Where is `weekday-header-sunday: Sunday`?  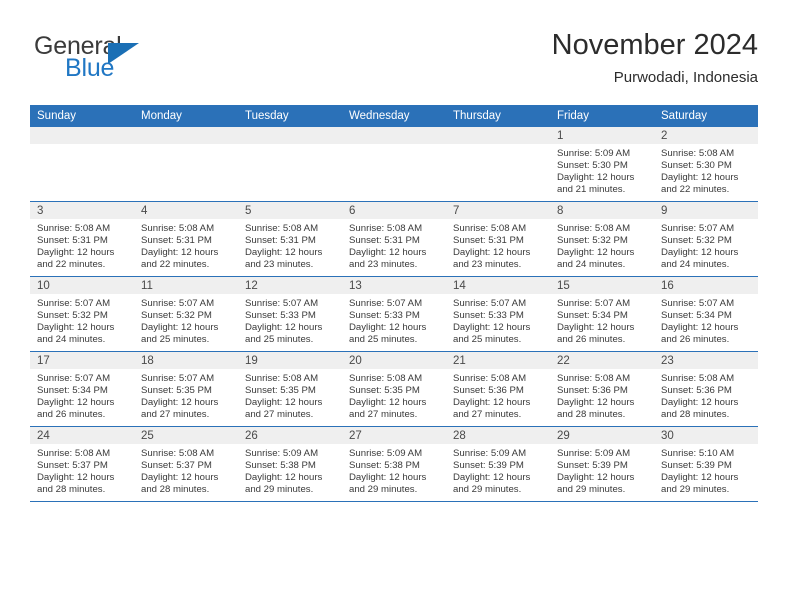 weekday-header-sunday: Sunday is located at coordinates (82, 116).